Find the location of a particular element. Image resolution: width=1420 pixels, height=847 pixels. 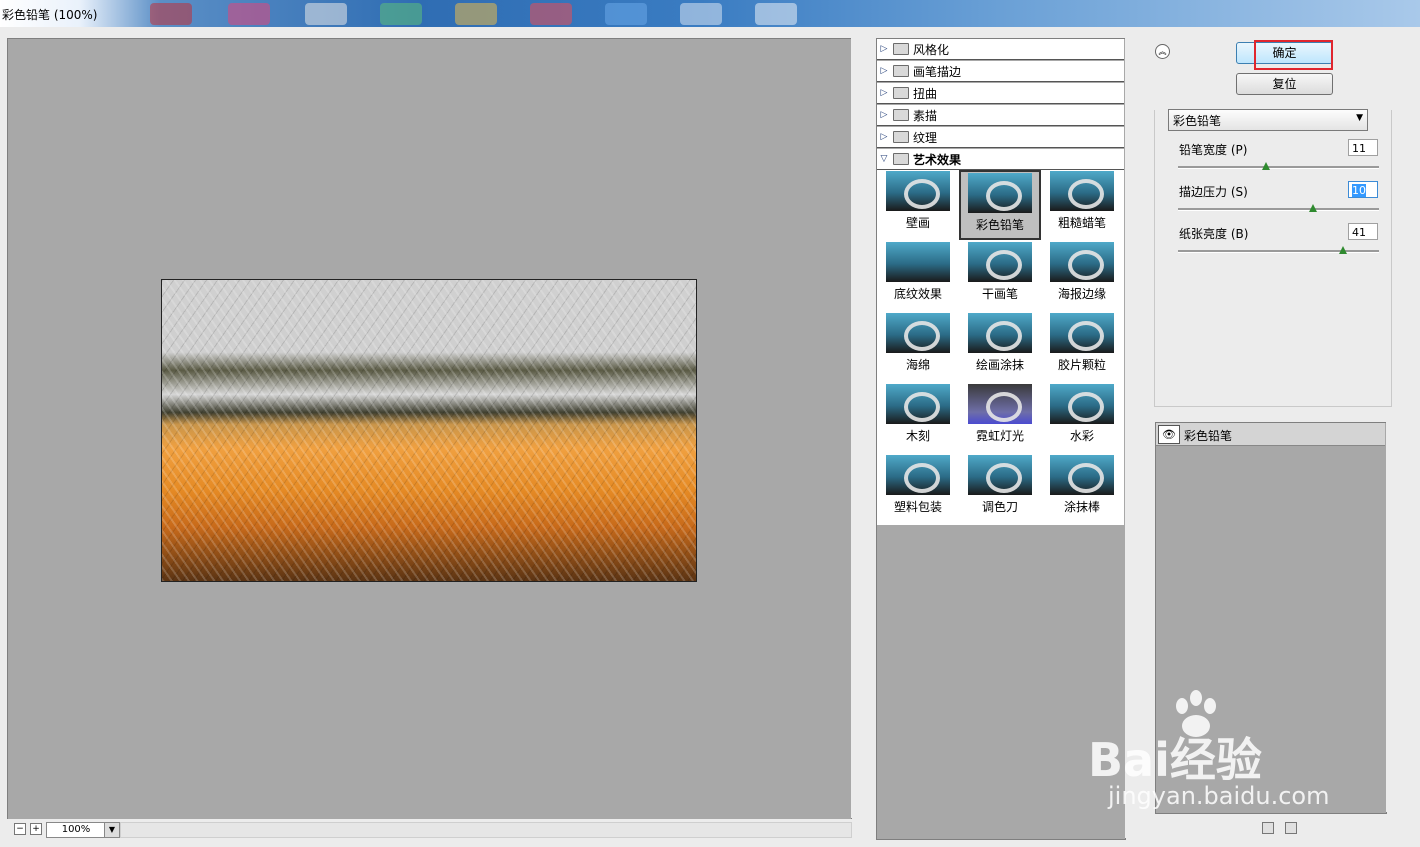

effect-layer-row: 👁 彩色铅笔 is located at coordinates (1270, 434).